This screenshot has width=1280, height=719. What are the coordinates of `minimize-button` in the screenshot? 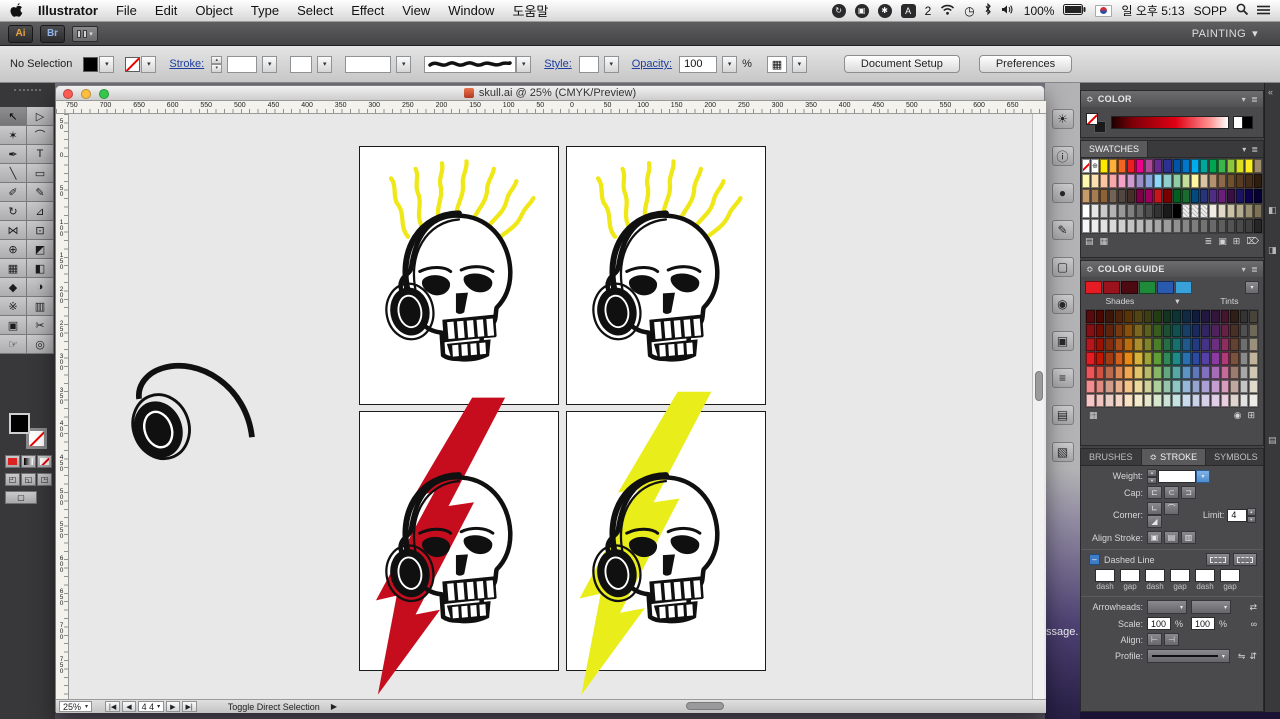 It's located at (86, 93).